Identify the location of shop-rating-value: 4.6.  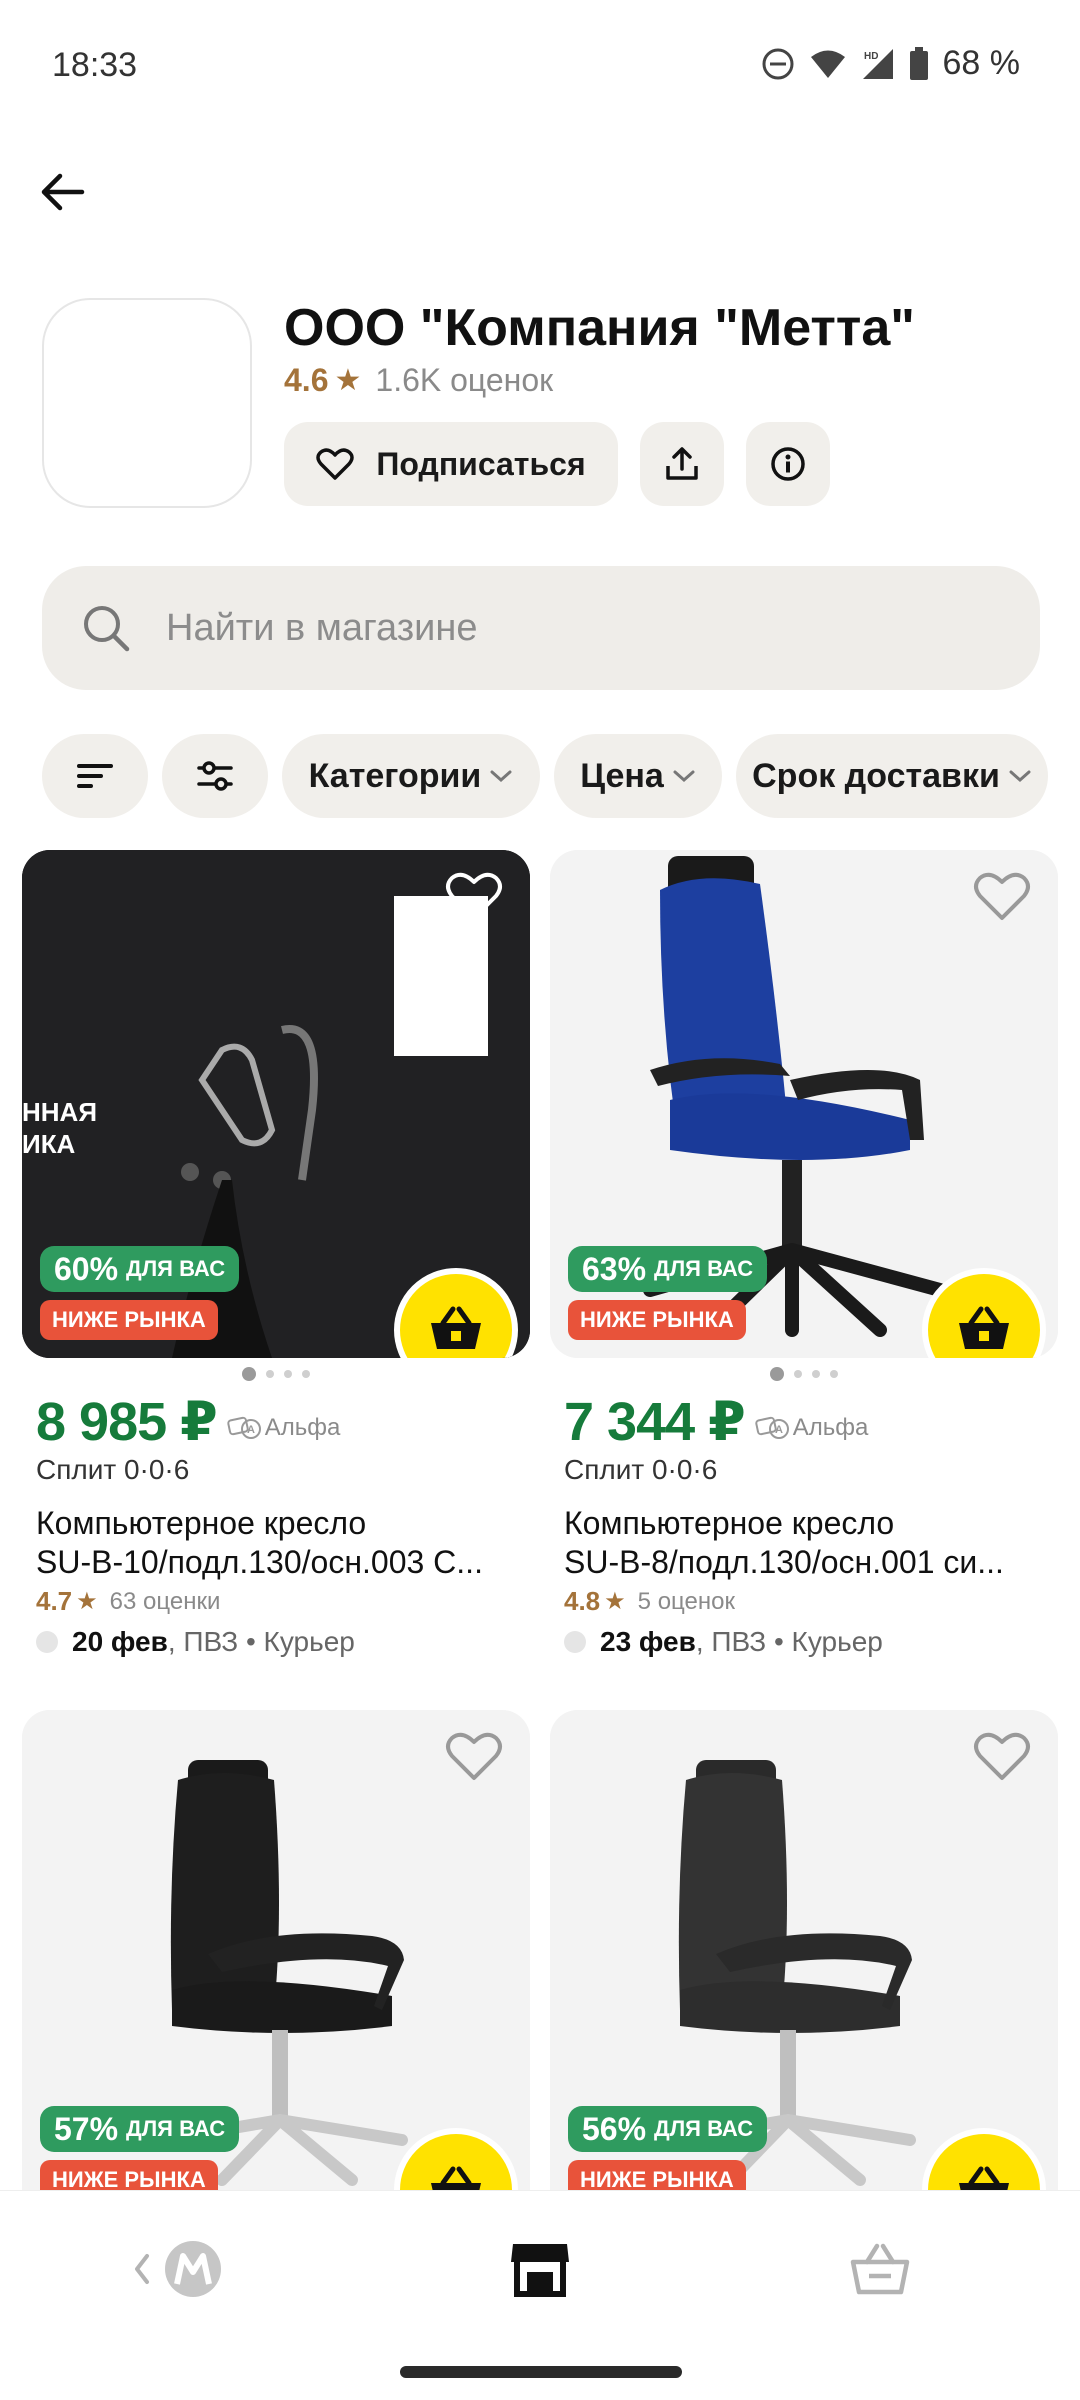
(306, 380).